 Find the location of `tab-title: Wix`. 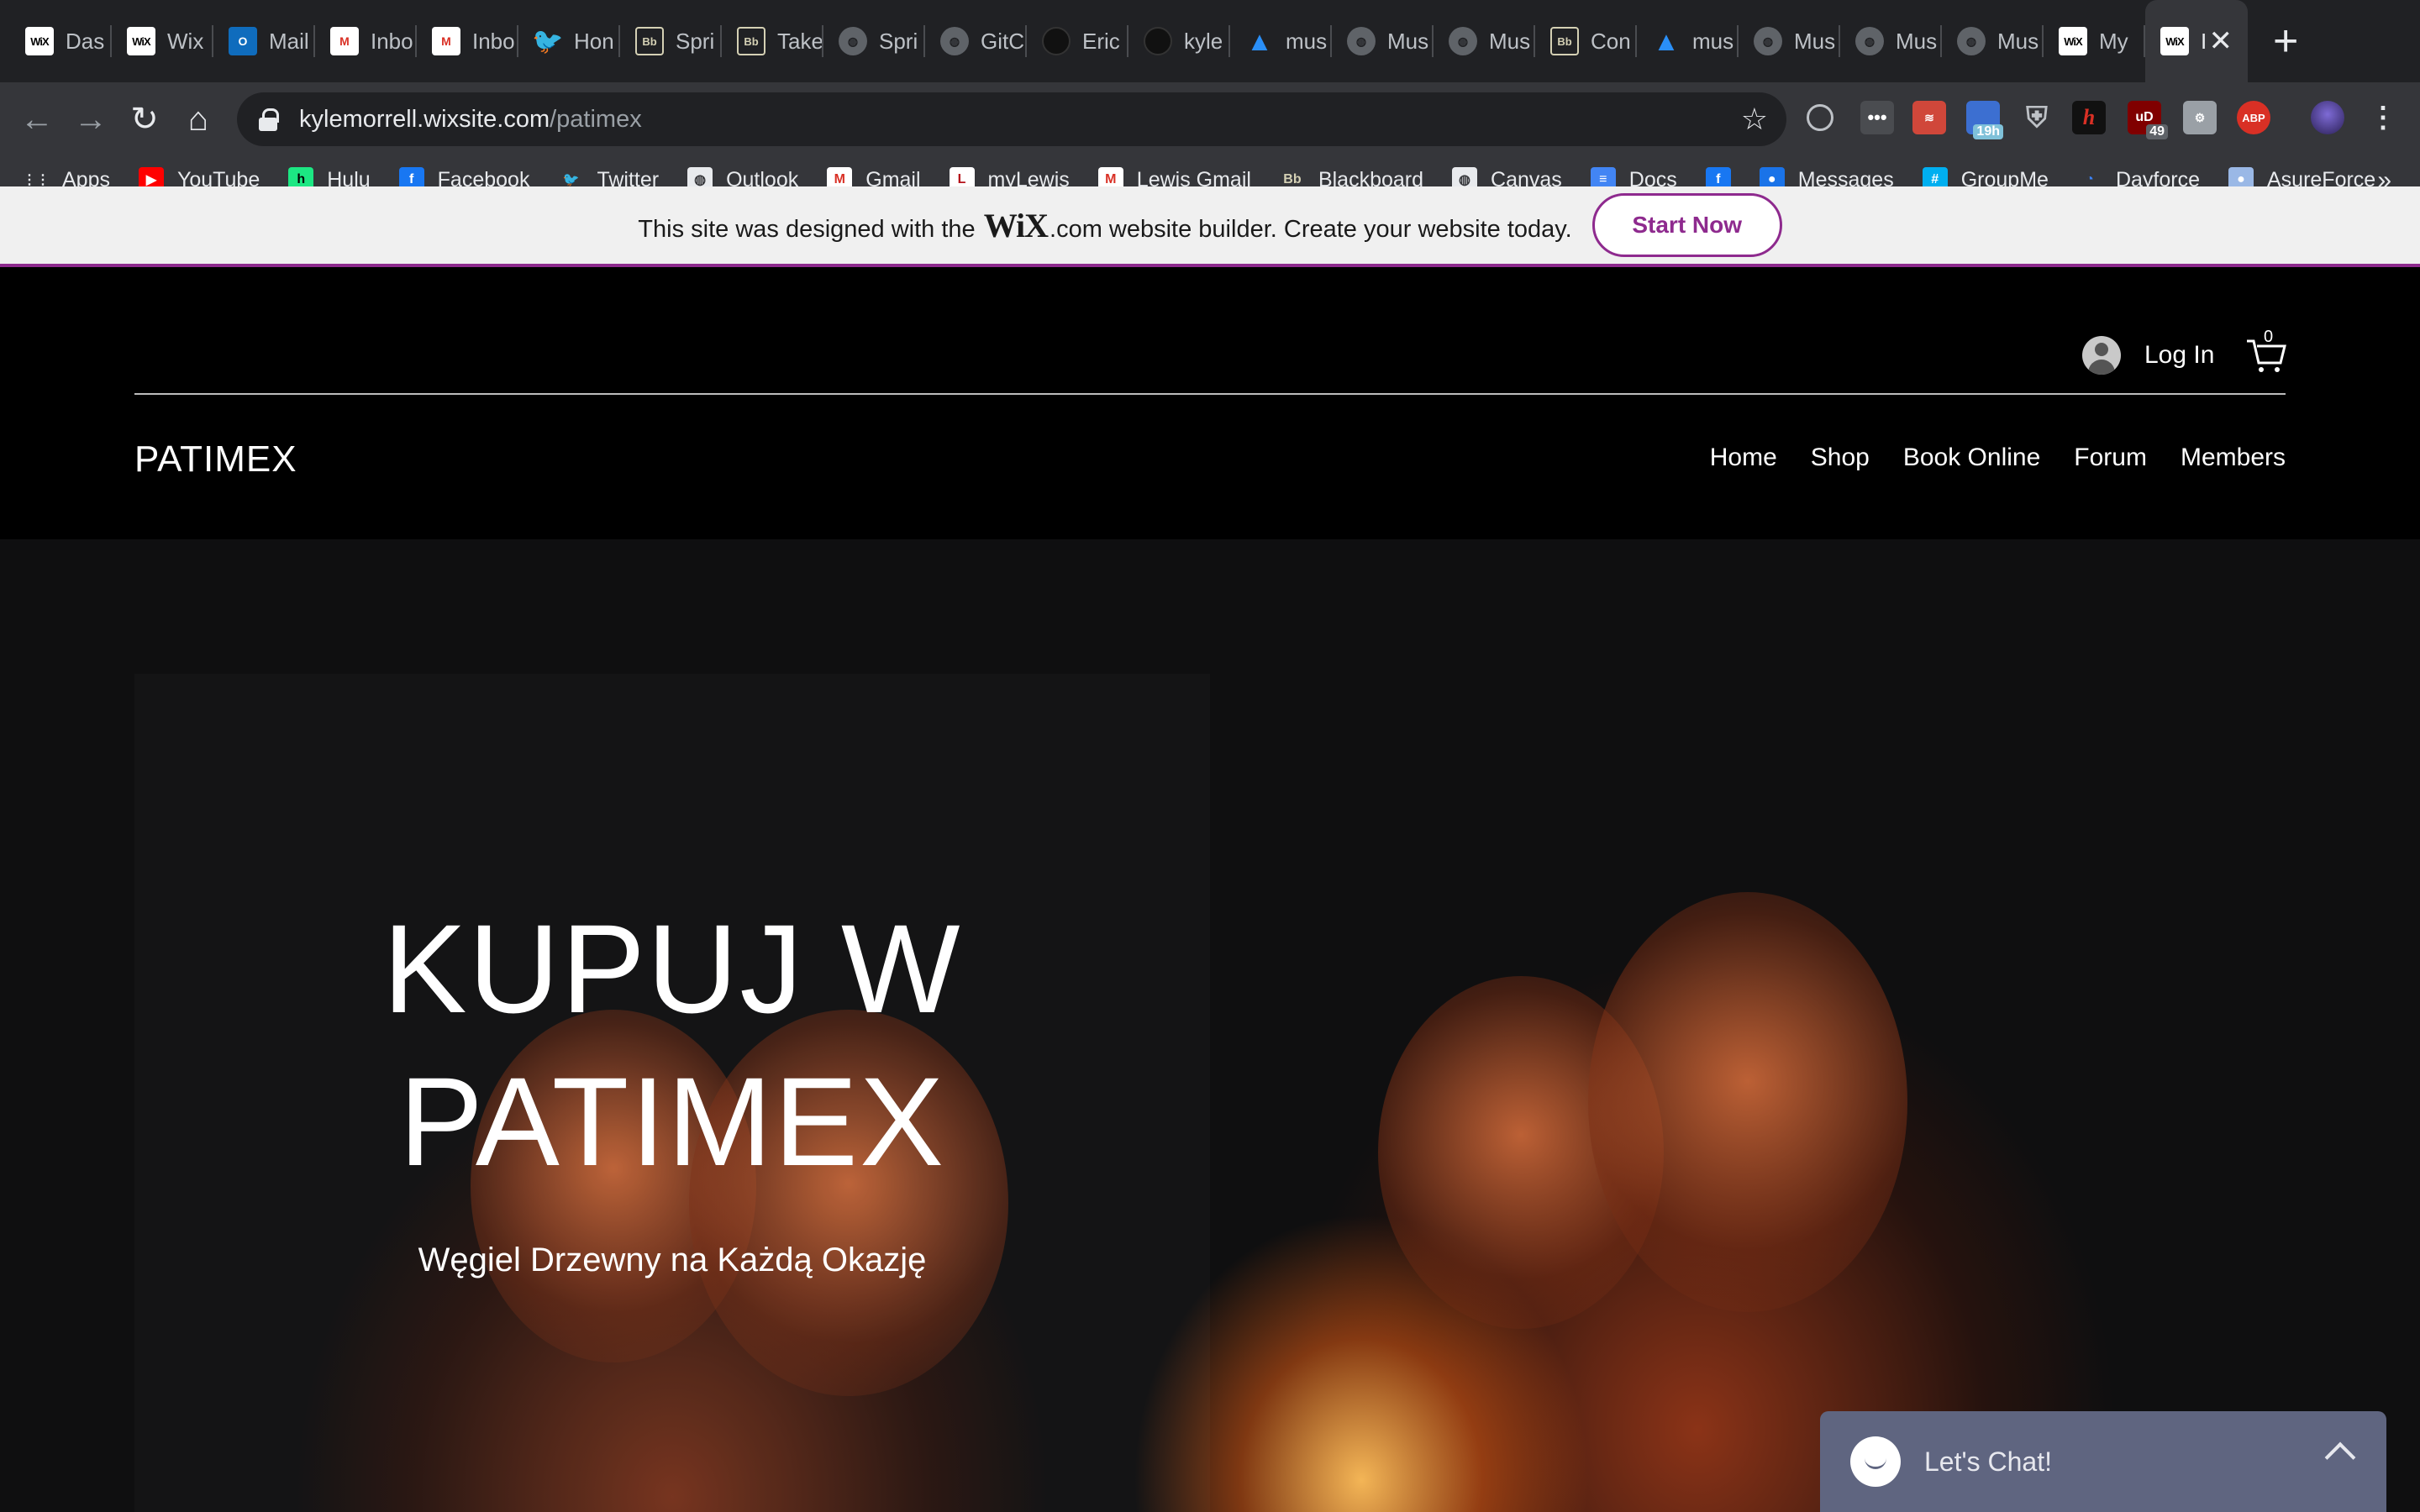

tab-title: Wix is located at coordinates (185, 41).